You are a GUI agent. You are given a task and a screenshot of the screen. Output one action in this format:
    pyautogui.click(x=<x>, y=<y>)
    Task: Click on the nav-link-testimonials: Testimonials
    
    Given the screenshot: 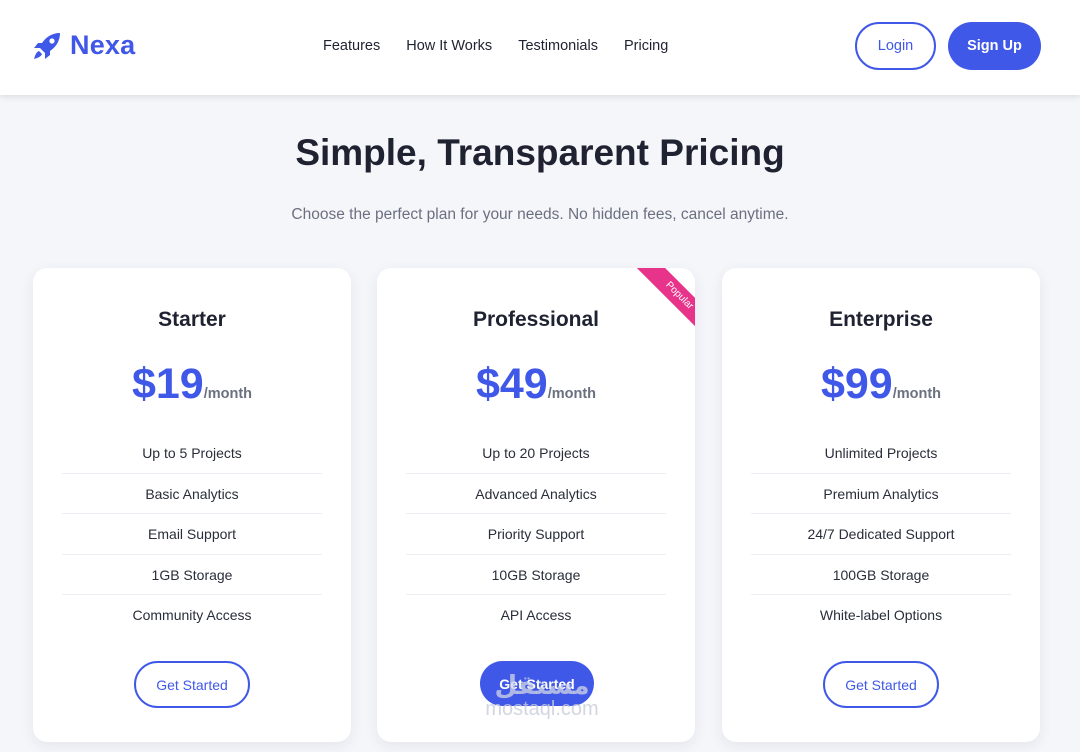 What is the action you would take?
    pyautogui.click(x=558, y=46)
    